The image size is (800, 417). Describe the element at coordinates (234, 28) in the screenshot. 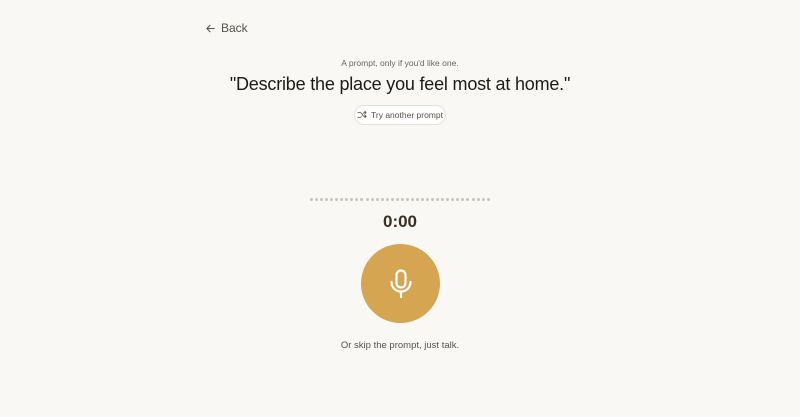

I see `back-label: Back` at that location.